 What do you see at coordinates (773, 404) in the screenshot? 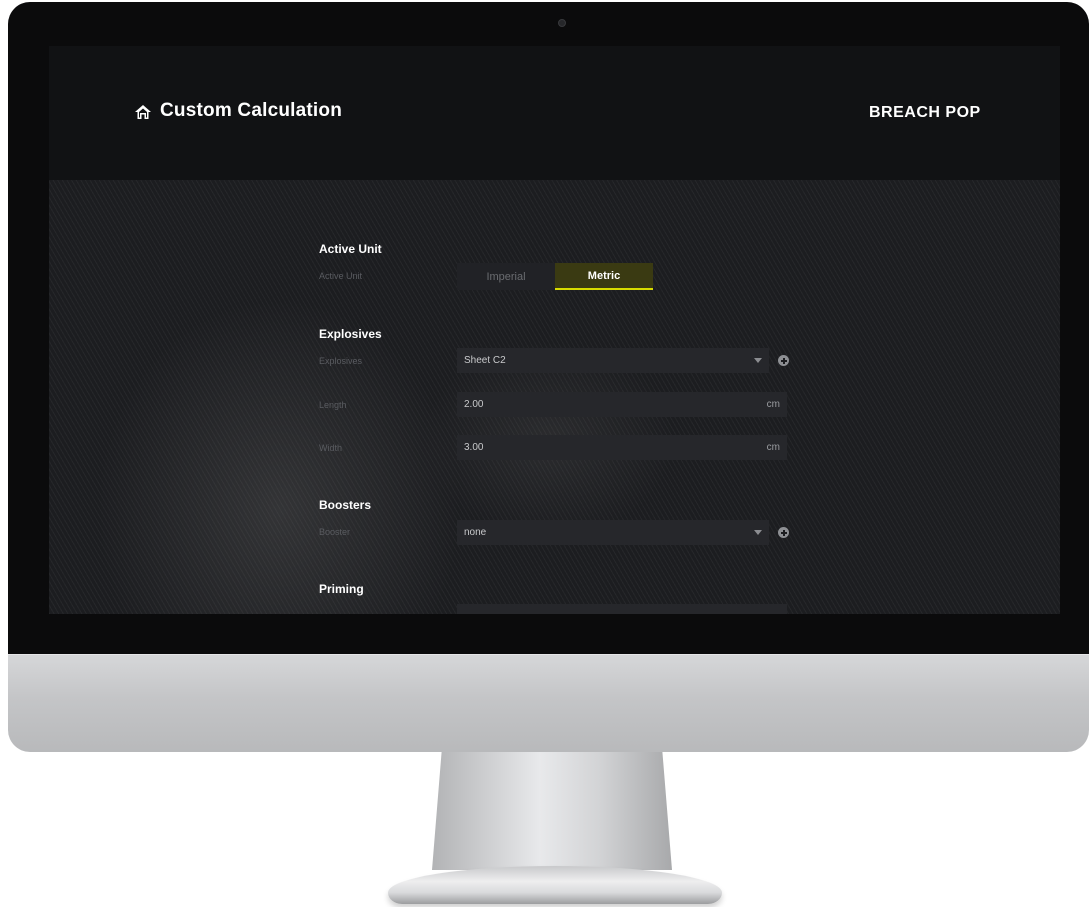
I see `length-unit: cm` at bounding box center [773, 404].